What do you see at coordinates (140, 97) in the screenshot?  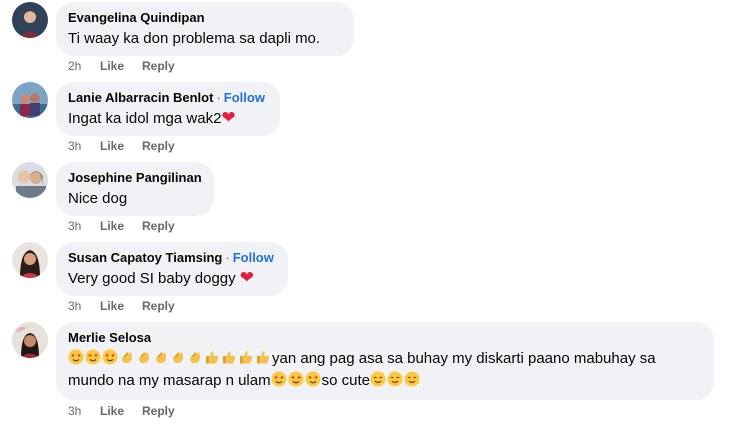 I see `commenter-name: Lanie Albarracin Benlot` at bounding box center [140, 97].